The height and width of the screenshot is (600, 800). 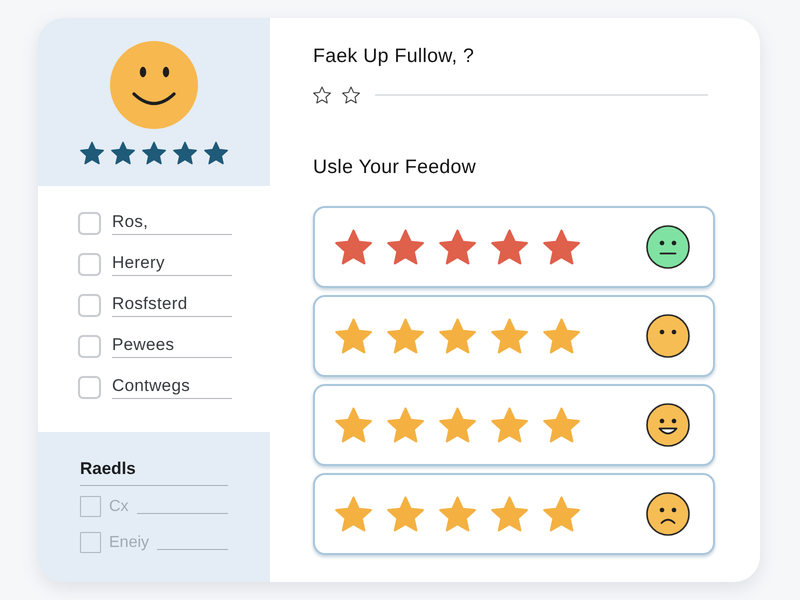 What do you see at coordinates (119, 507) in the screenshot?
I see `option-label: Cx` at bounding box center [119, 507].